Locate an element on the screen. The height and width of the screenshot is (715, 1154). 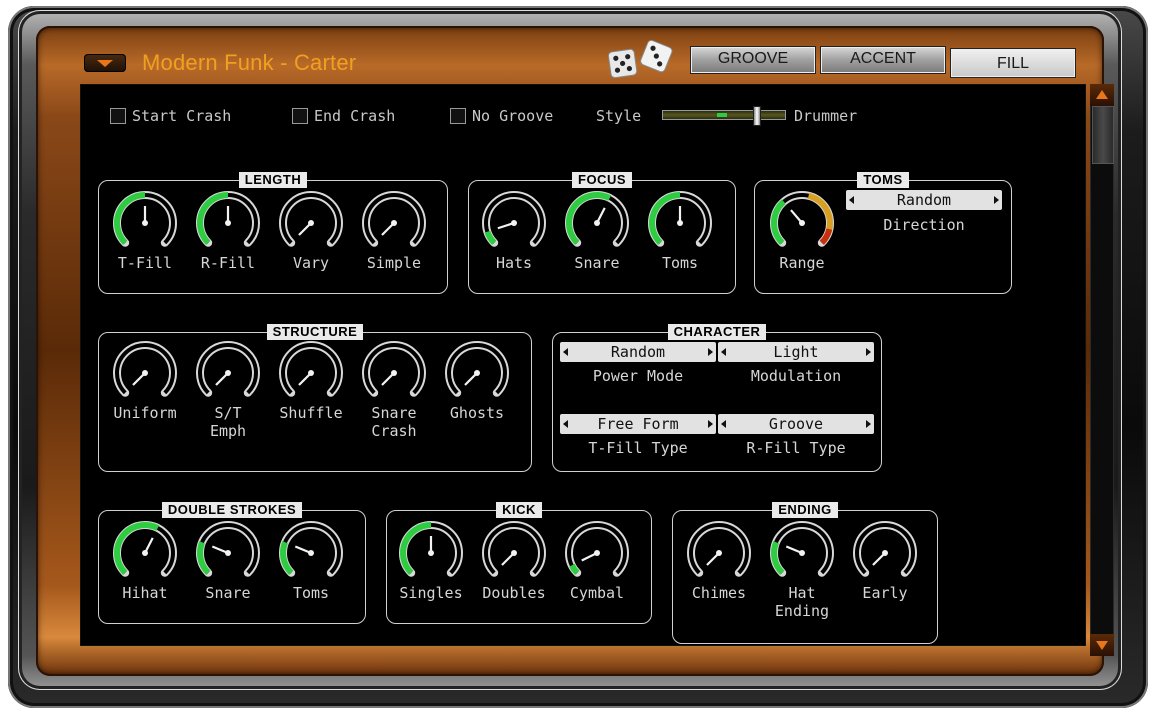
scroll-down-button is located at coordinates (1102, 645).